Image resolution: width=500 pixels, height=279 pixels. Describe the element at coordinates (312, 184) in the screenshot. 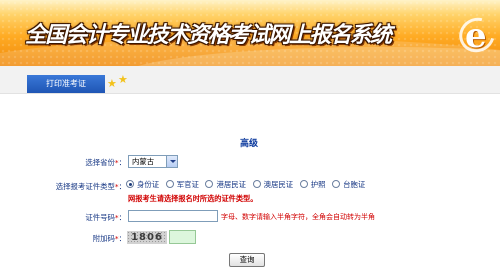

I see `doc-type-option-passport: 护照` at that location.